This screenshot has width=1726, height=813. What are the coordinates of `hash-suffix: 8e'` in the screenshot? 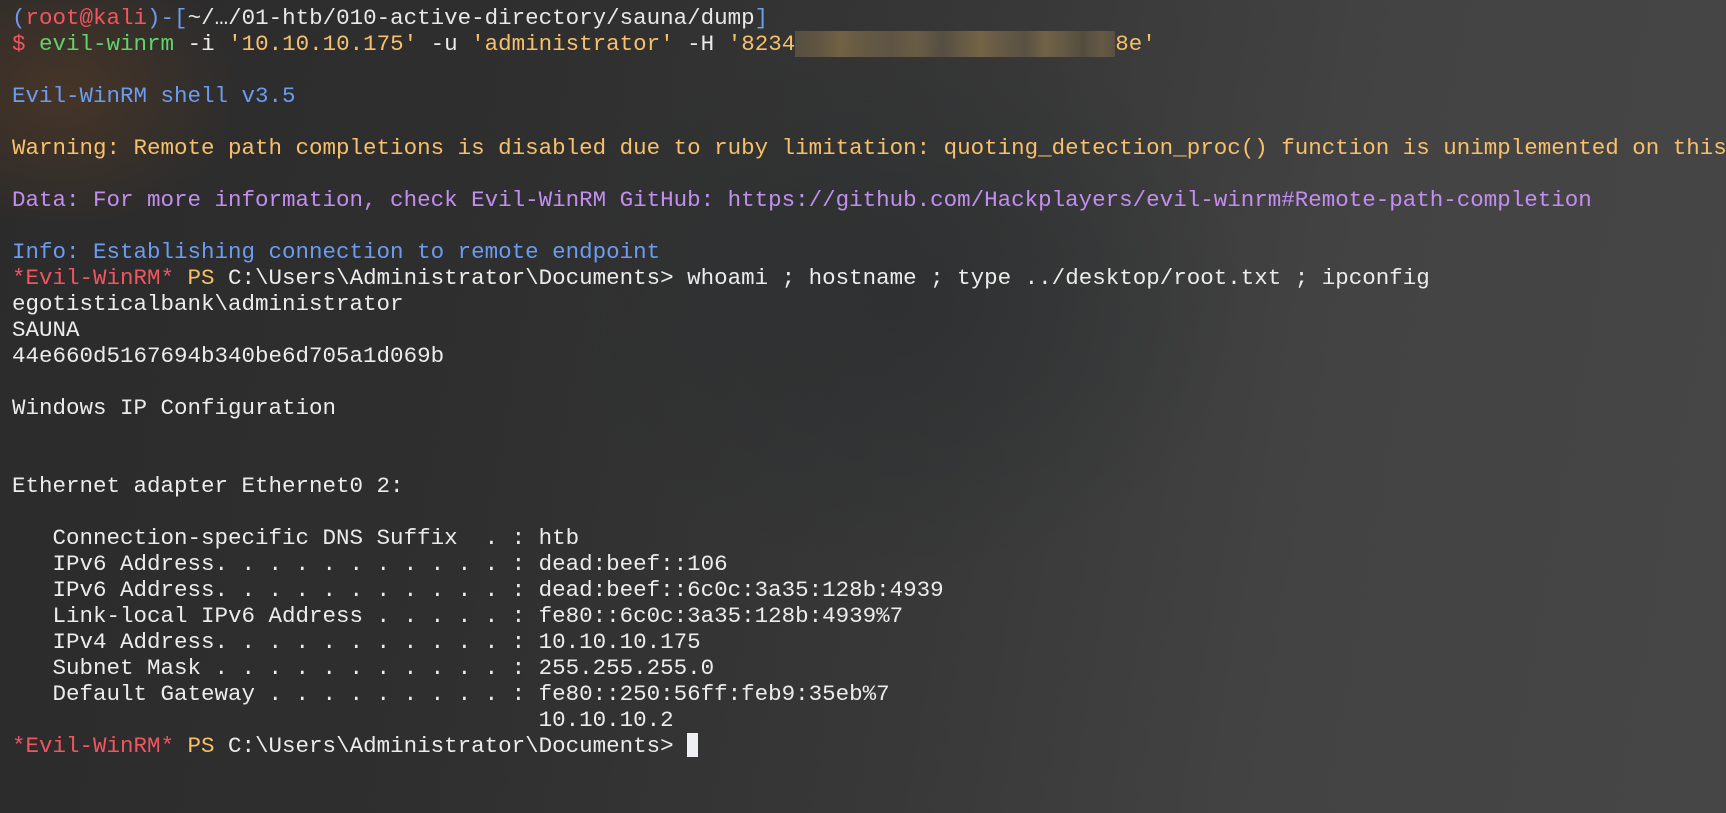 It's located at (1135, 44).